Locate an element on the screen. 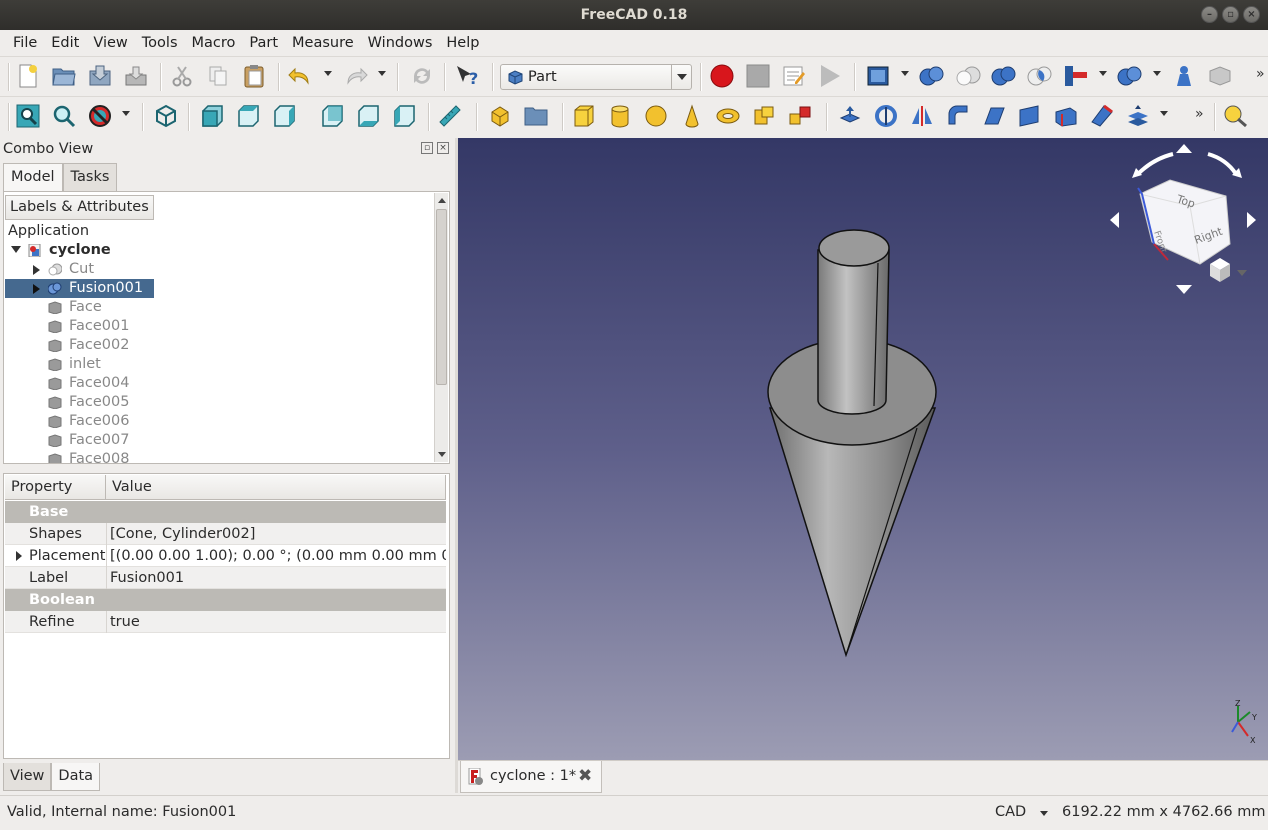 Image resolution: width=1268 pixels, height=830 pixels. boolean-icon is located at coordinates (932, 76).